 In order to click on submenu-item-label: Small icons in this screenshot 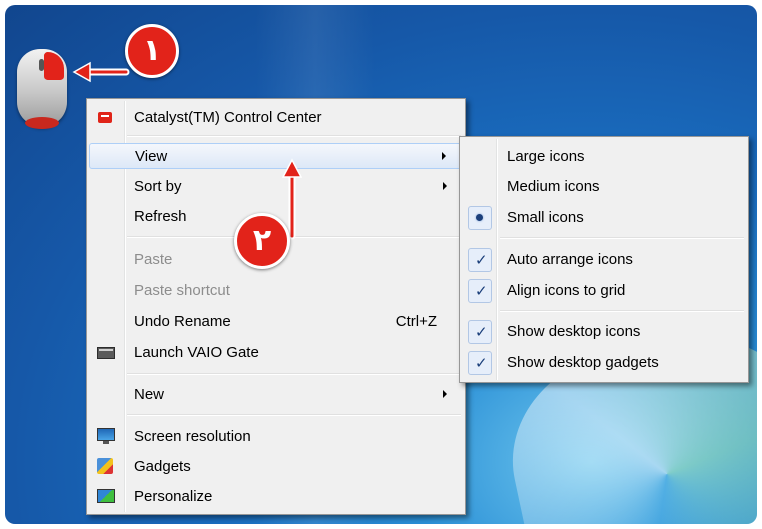, I will do `click(545, 217)`.